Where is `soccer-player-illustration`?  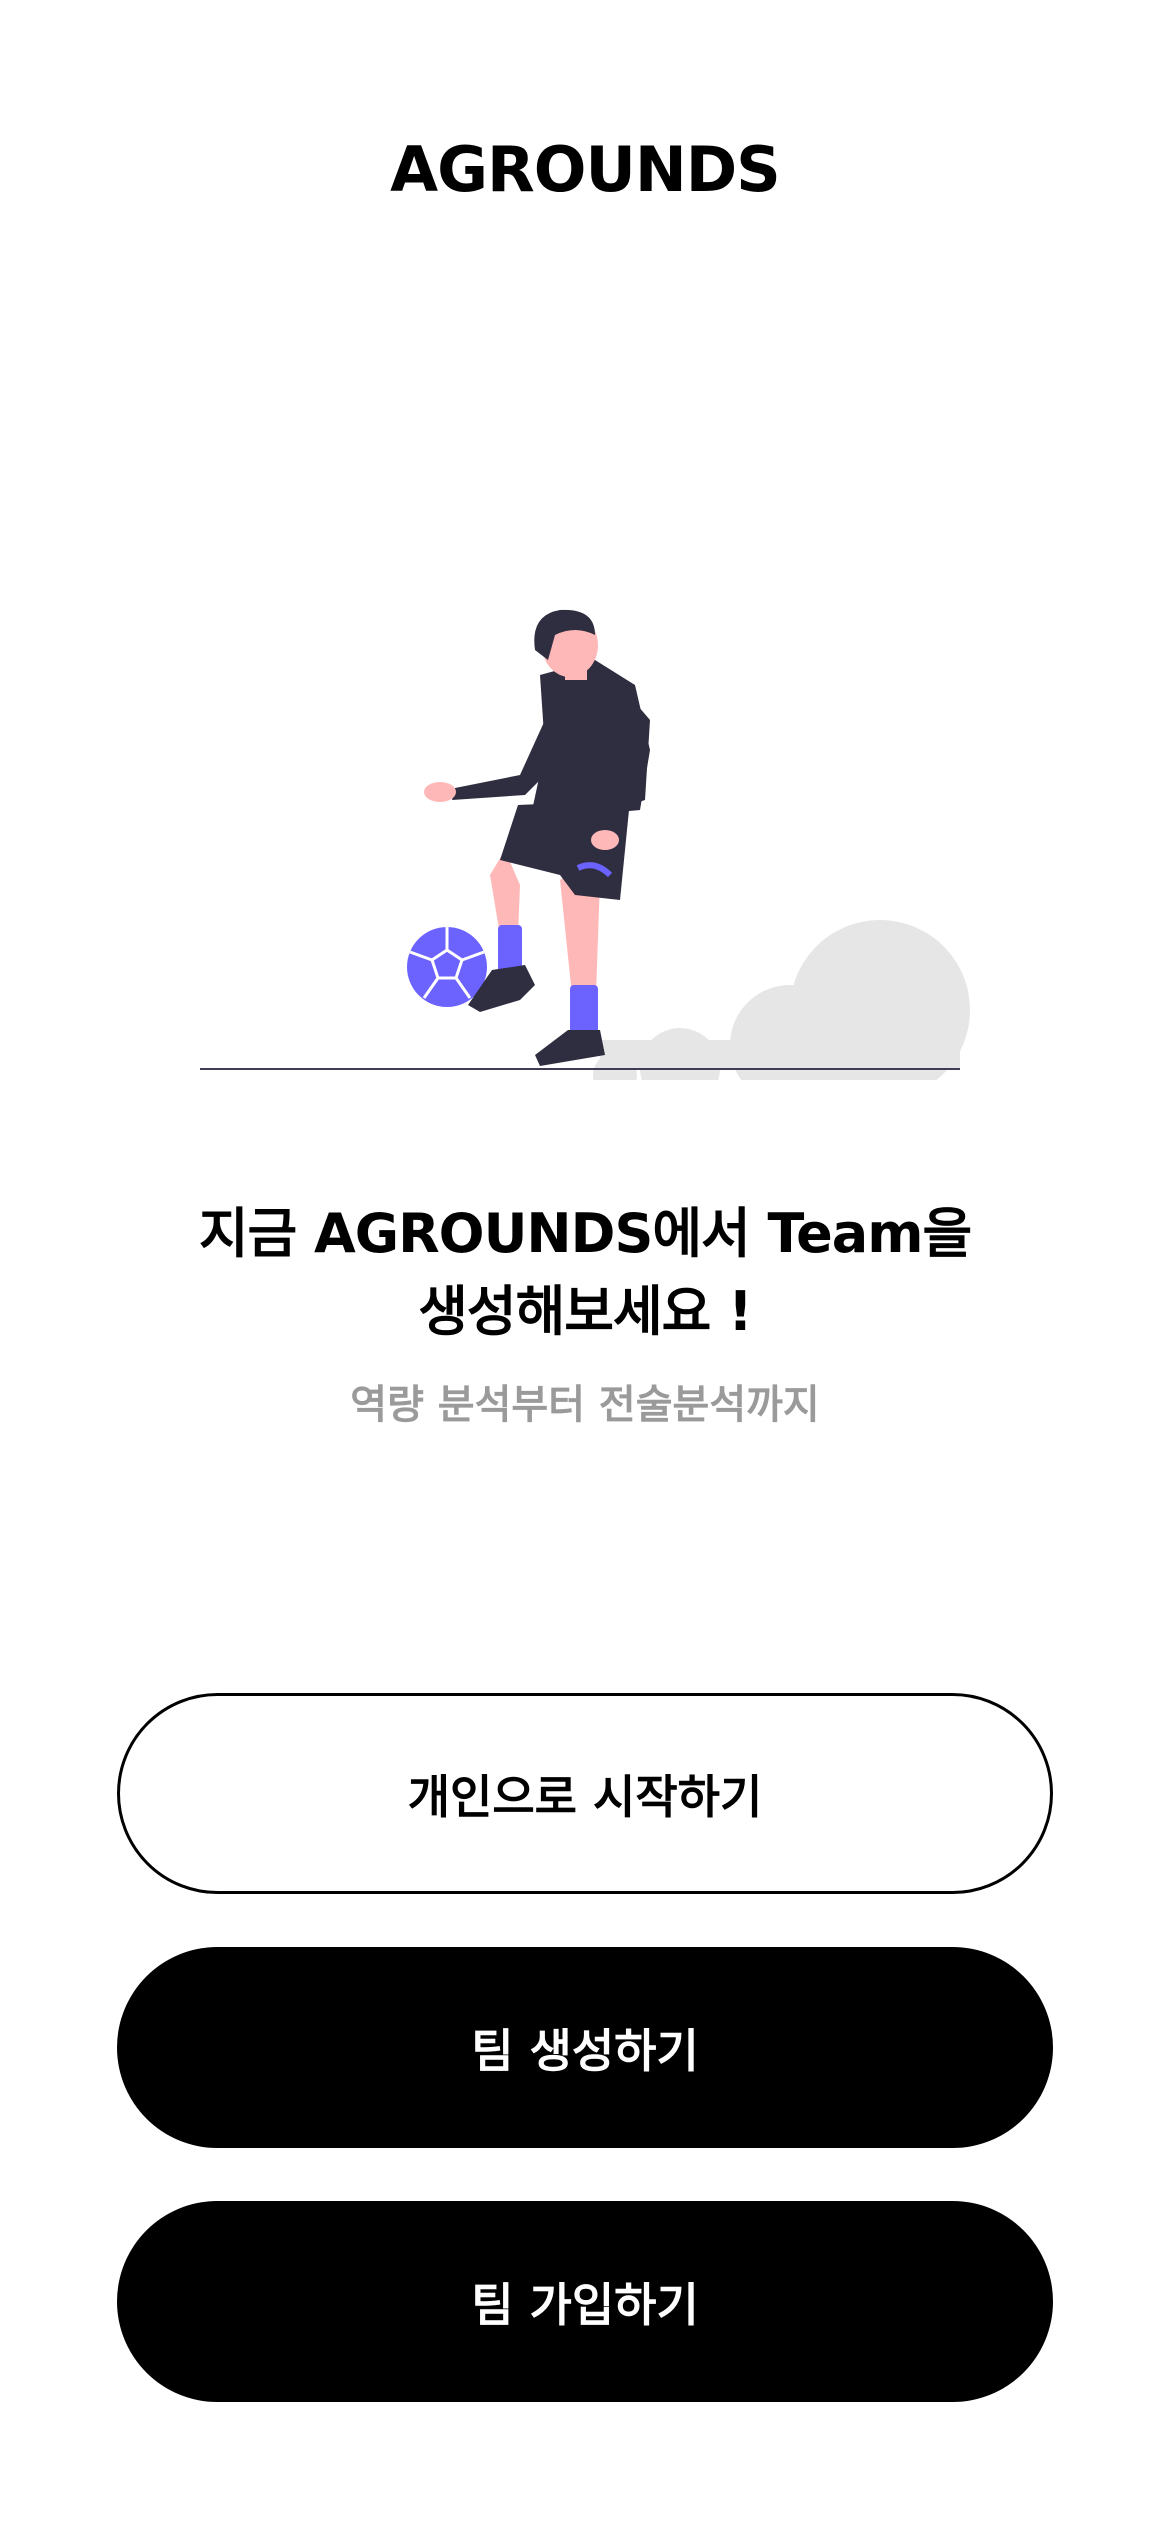 soccer-player-illustration is located at coordinates (585, 844).